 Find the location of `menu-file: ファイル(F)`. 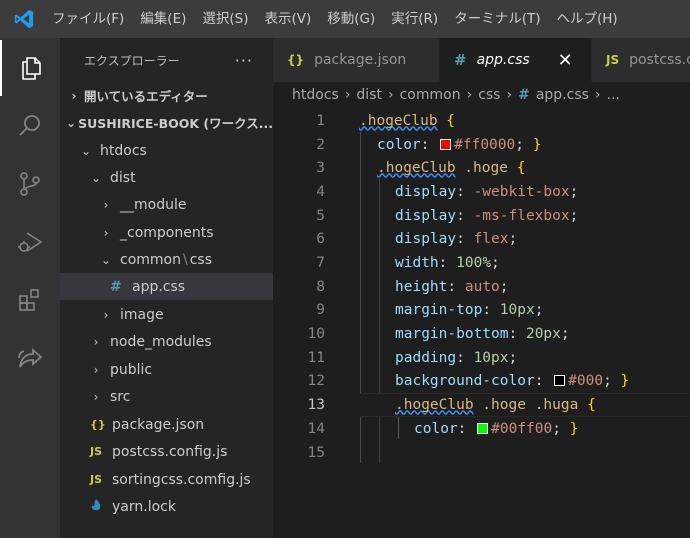

menu-file: ファイル(F) is located at coordinates (90, 19).